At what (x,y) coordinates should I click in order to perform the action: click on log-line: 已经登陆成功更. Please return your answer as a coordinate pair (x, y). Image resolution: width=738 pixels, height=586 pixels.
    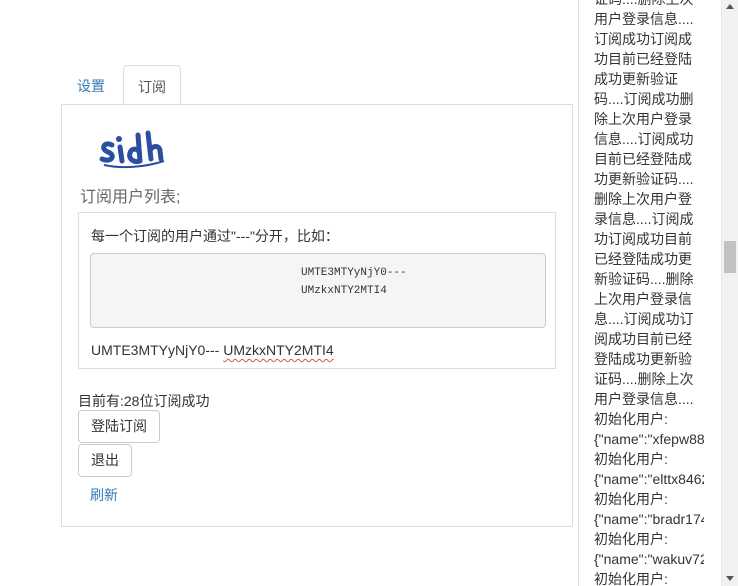
    Looking at the image, I should click on (643, 259).